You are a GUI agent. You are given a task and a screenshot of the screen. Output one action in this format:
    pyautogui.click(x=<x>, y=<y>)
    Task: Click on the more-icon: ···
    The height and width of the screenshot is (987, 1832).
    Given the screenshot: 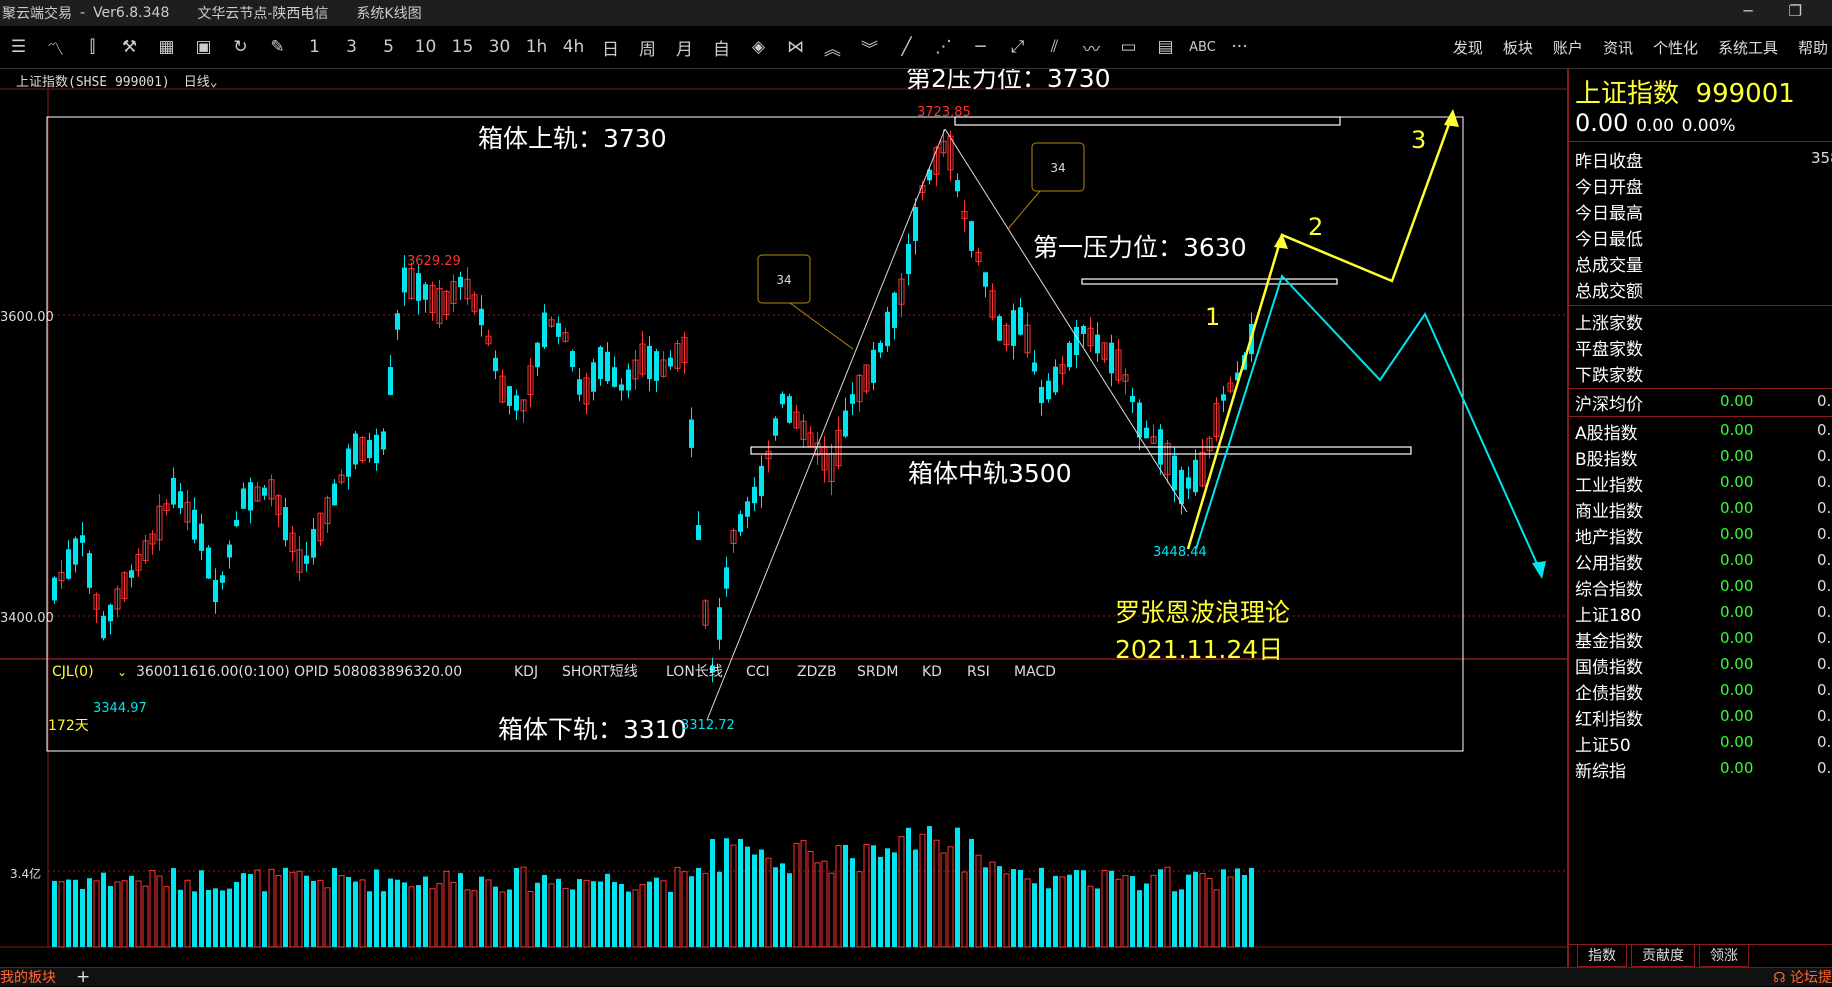 What is the action you would take?
    pyautogui.click(x=1239, y=47)
    